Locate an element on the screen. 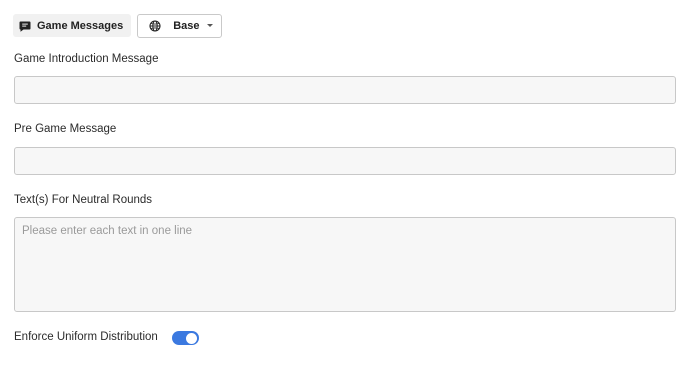  intro-message-input is located at coordinates (345, 90).